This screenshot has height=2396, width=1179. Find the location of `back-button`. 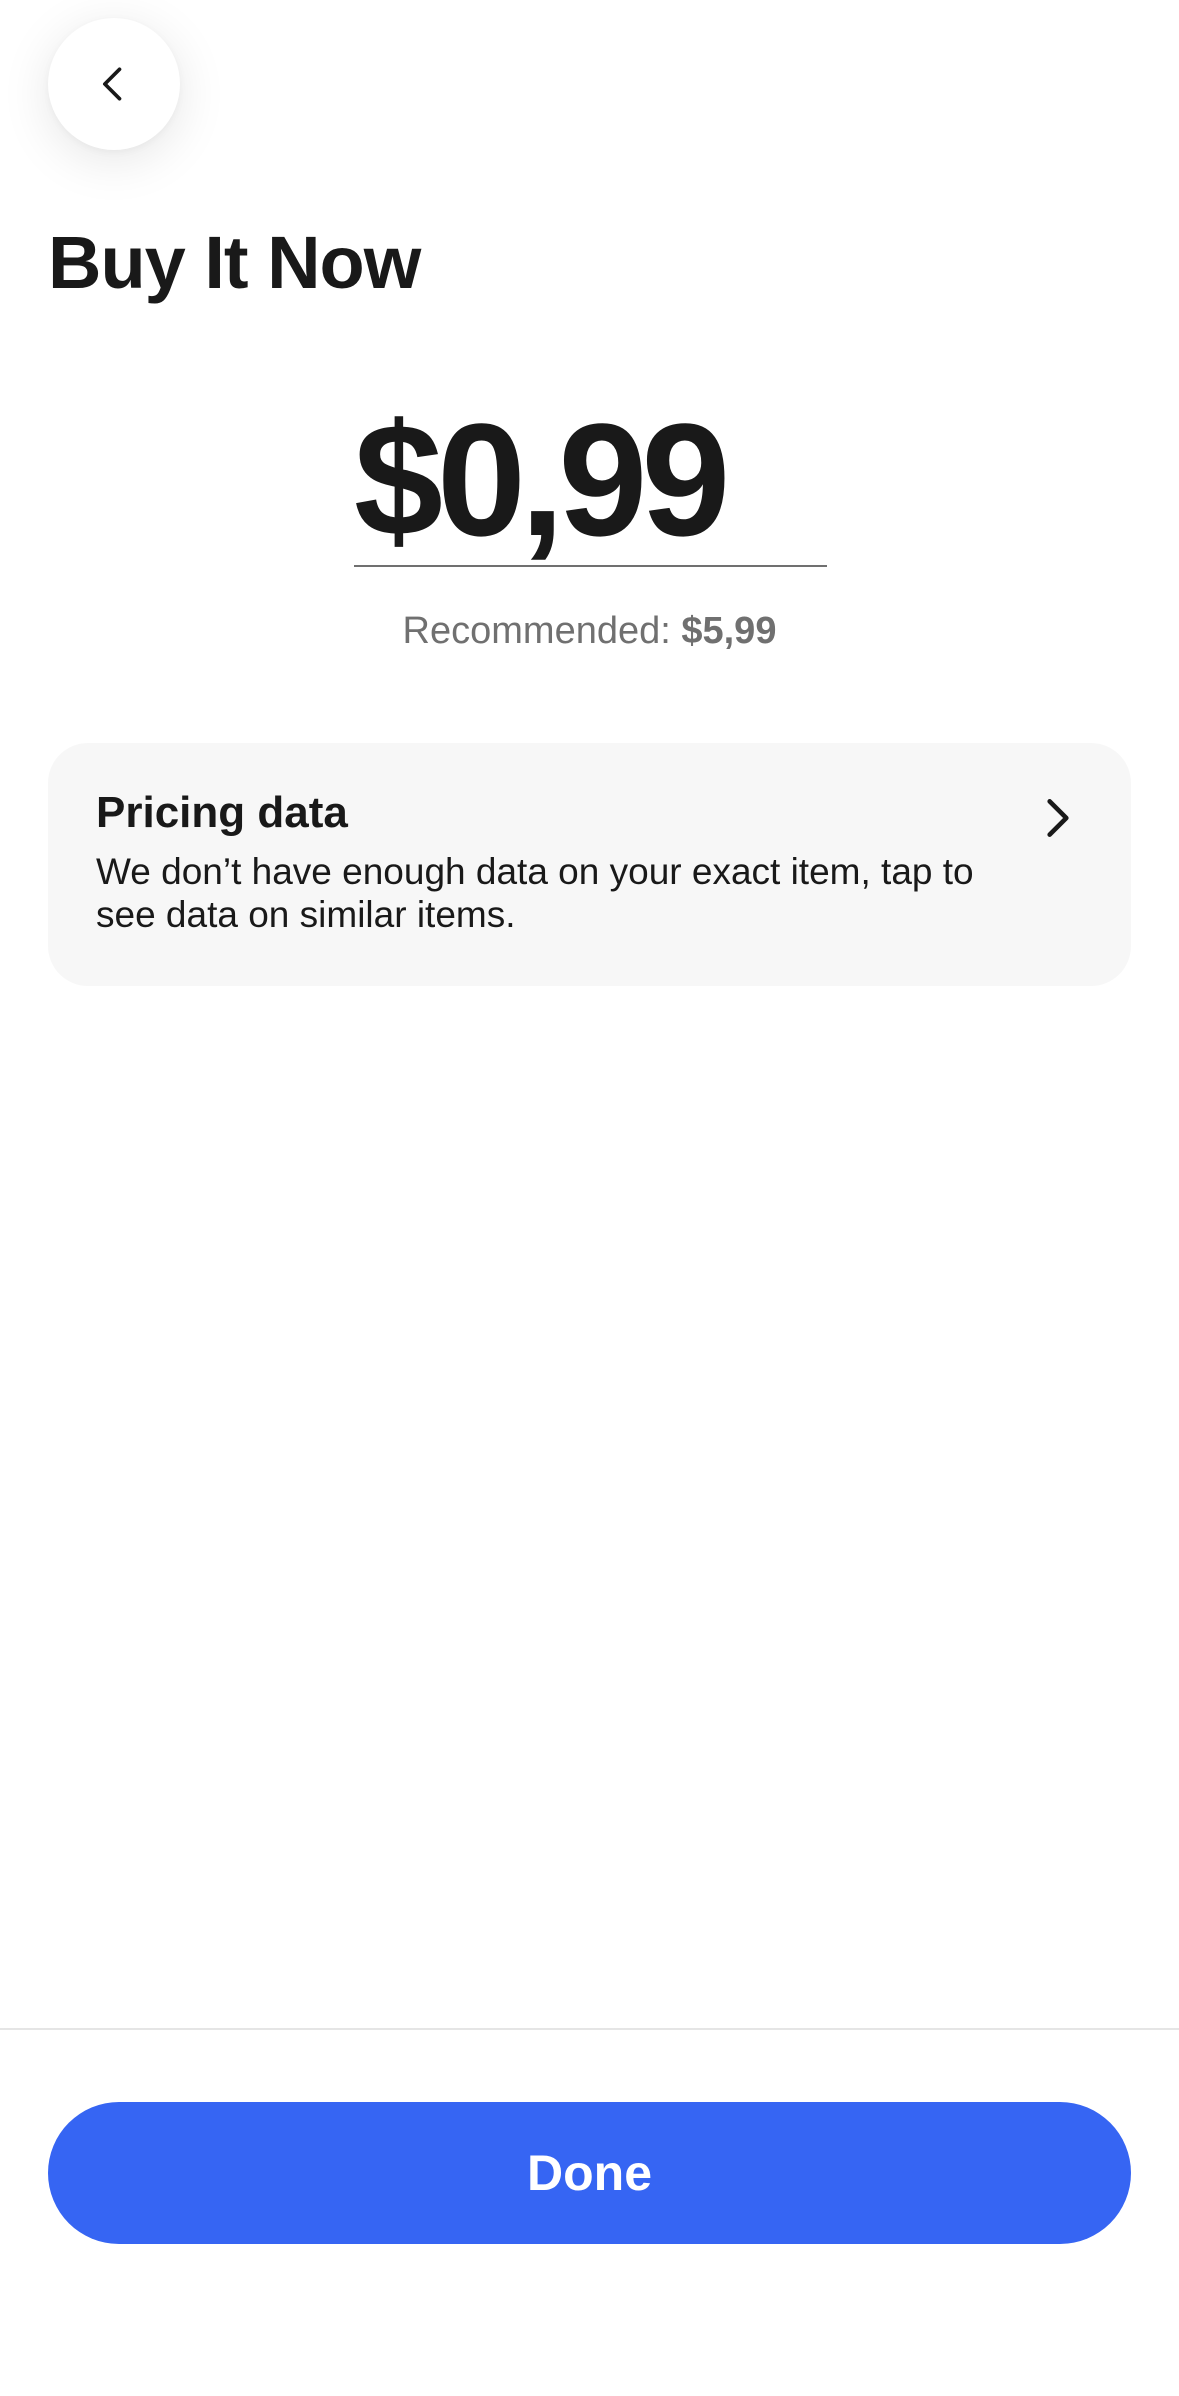

back-button is located at coordinates (114, 84).